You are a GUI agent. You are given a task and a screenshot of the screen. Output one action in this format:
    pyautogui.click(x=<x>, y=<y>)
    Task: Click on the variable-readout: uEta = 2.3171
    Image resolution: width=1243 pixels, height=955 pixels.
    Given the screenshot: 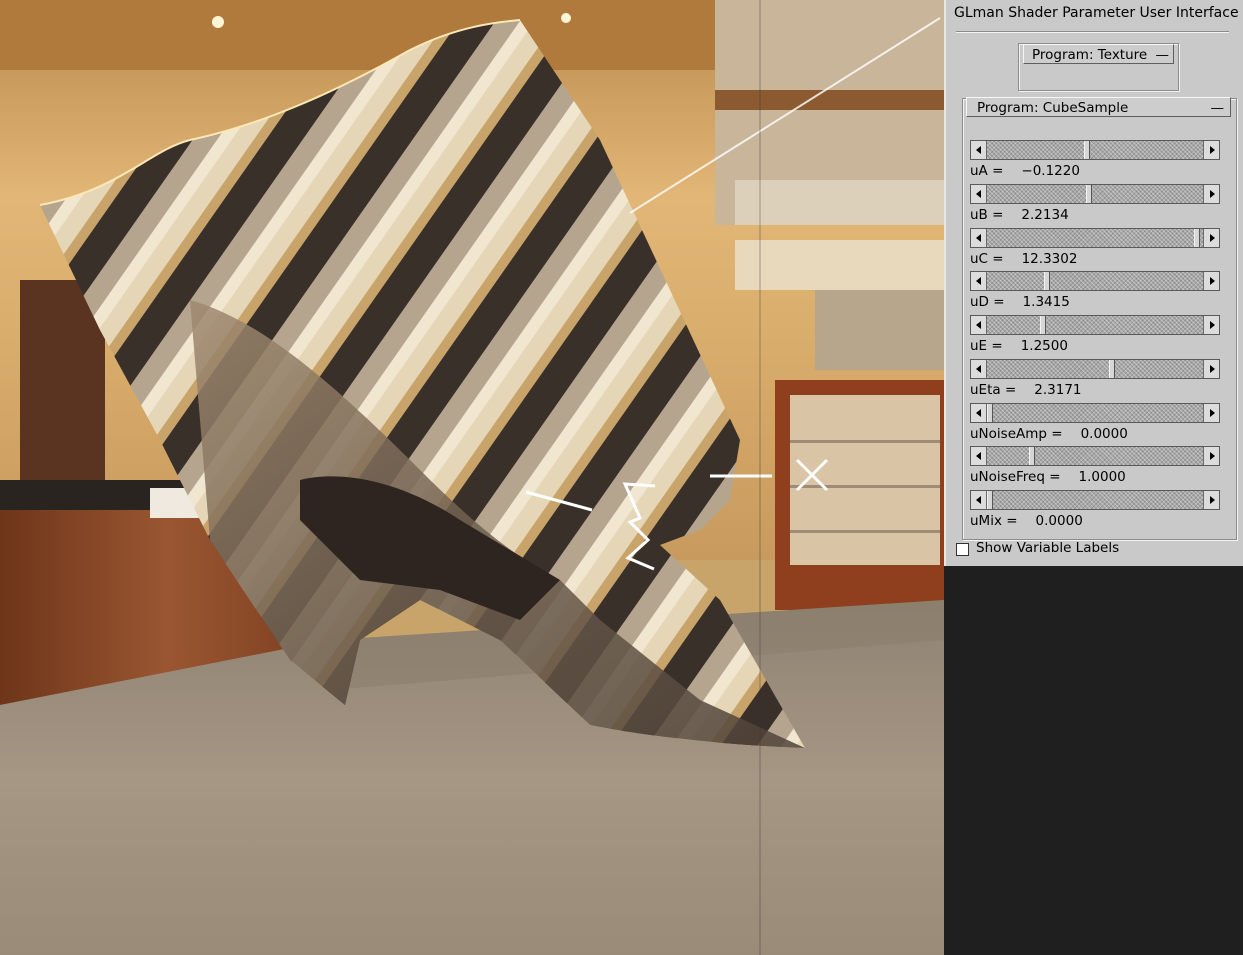 What is the action you would take?
    pyautogui.click(x=1026, y=390)
    